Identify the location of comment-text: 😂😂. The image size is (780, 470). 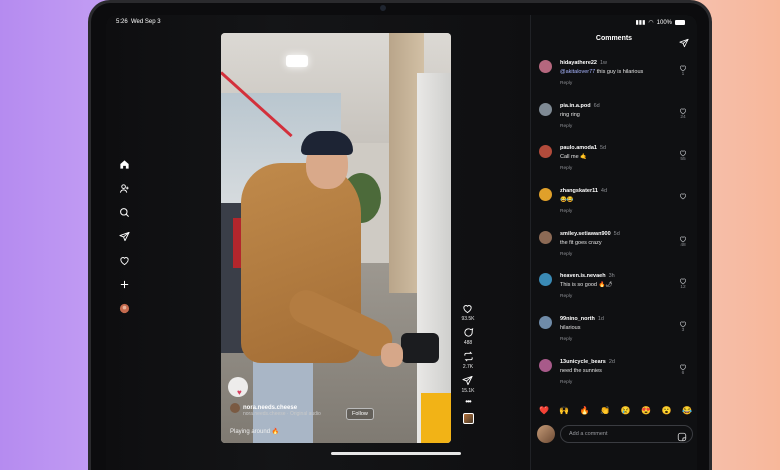
(567, 200).